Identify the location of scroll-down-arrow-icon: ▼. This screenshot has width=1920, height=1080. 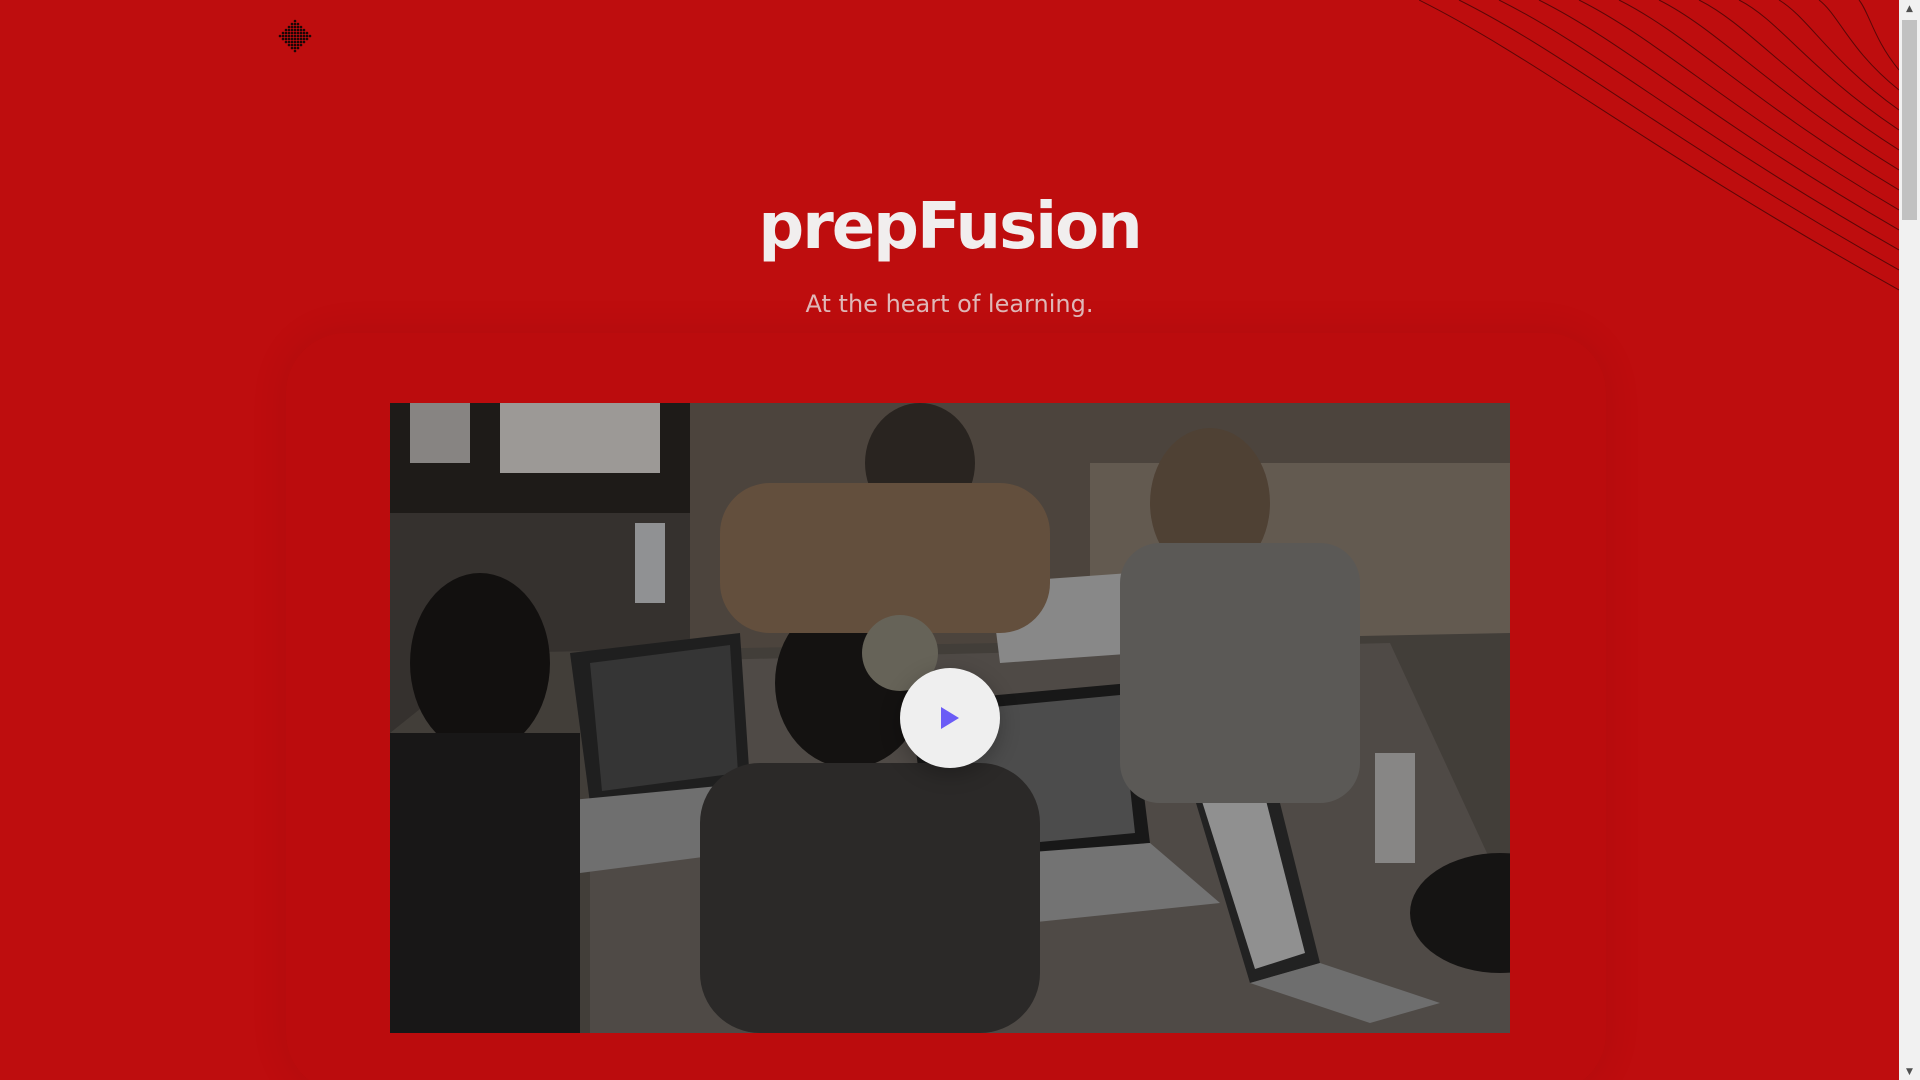
(1909, 1071).